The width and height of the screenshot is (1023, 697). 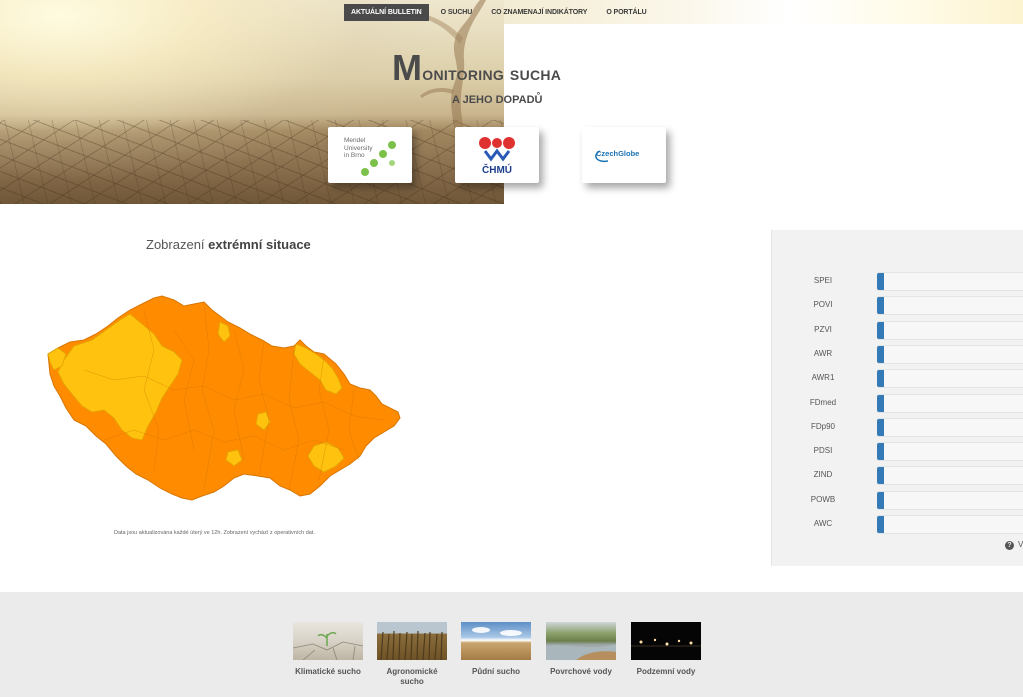 I want to click on tile-label: Půdní sucho, so click(x=496, y=671).